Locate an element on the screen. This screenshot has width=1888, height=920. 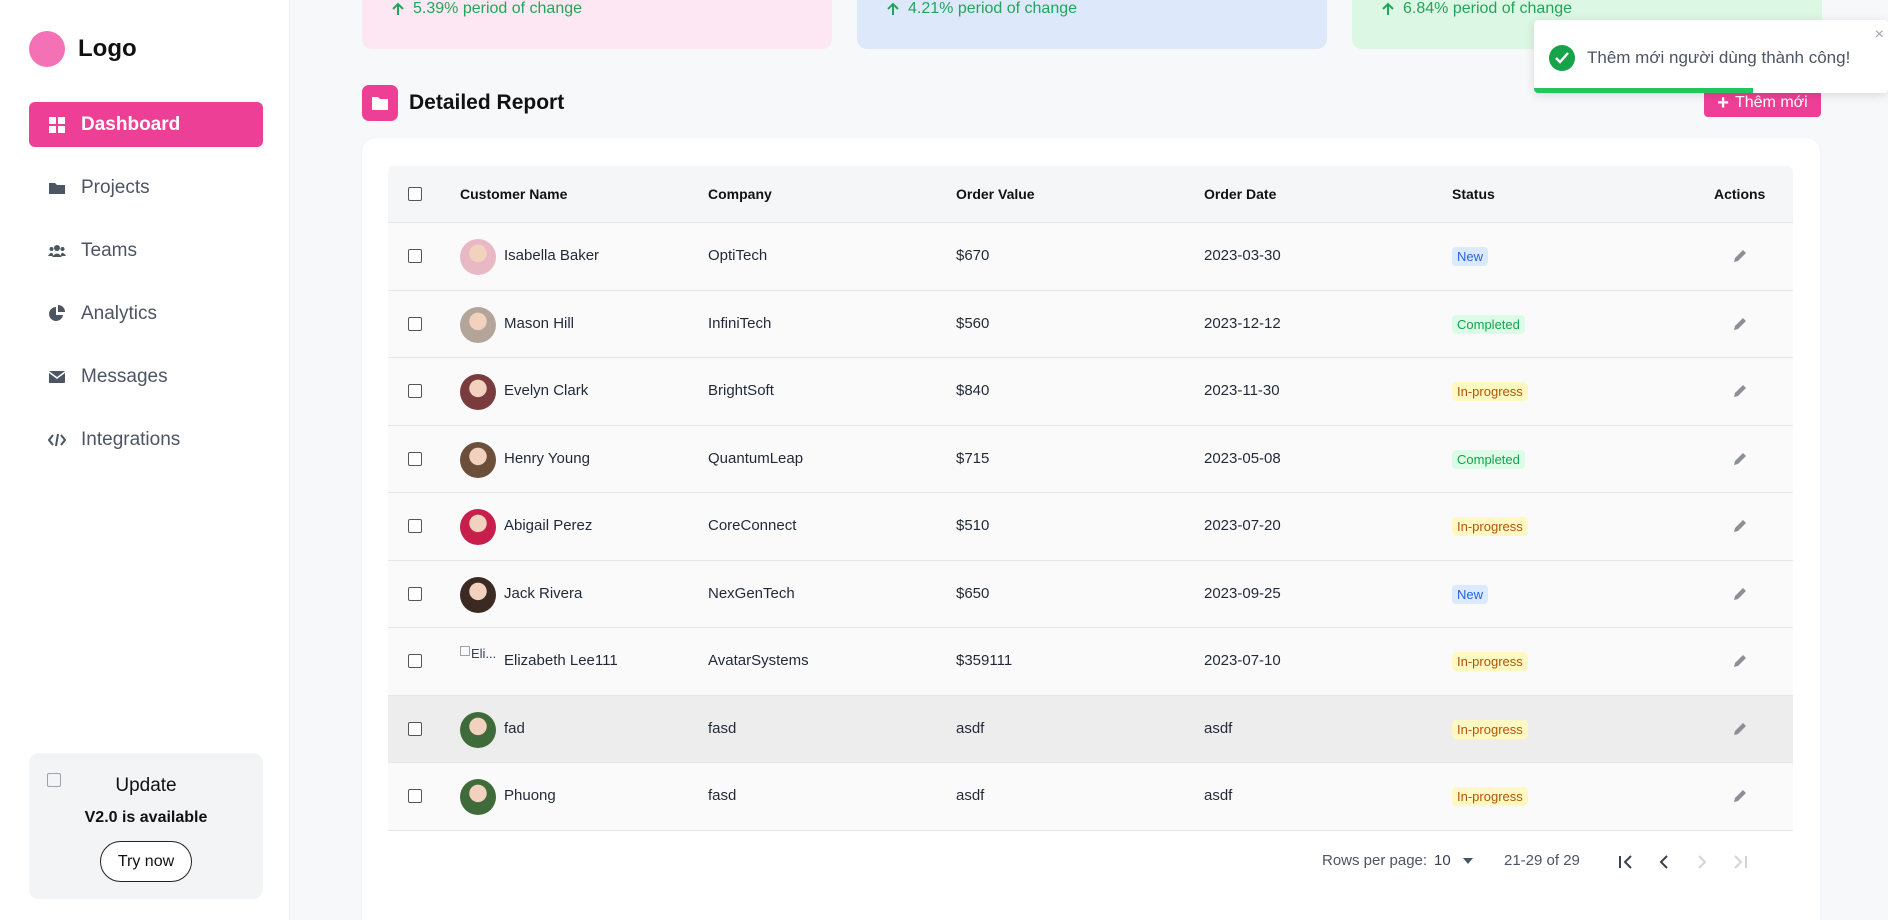
add-new-label: Thêm mới is located at coordinates (1771, 102).